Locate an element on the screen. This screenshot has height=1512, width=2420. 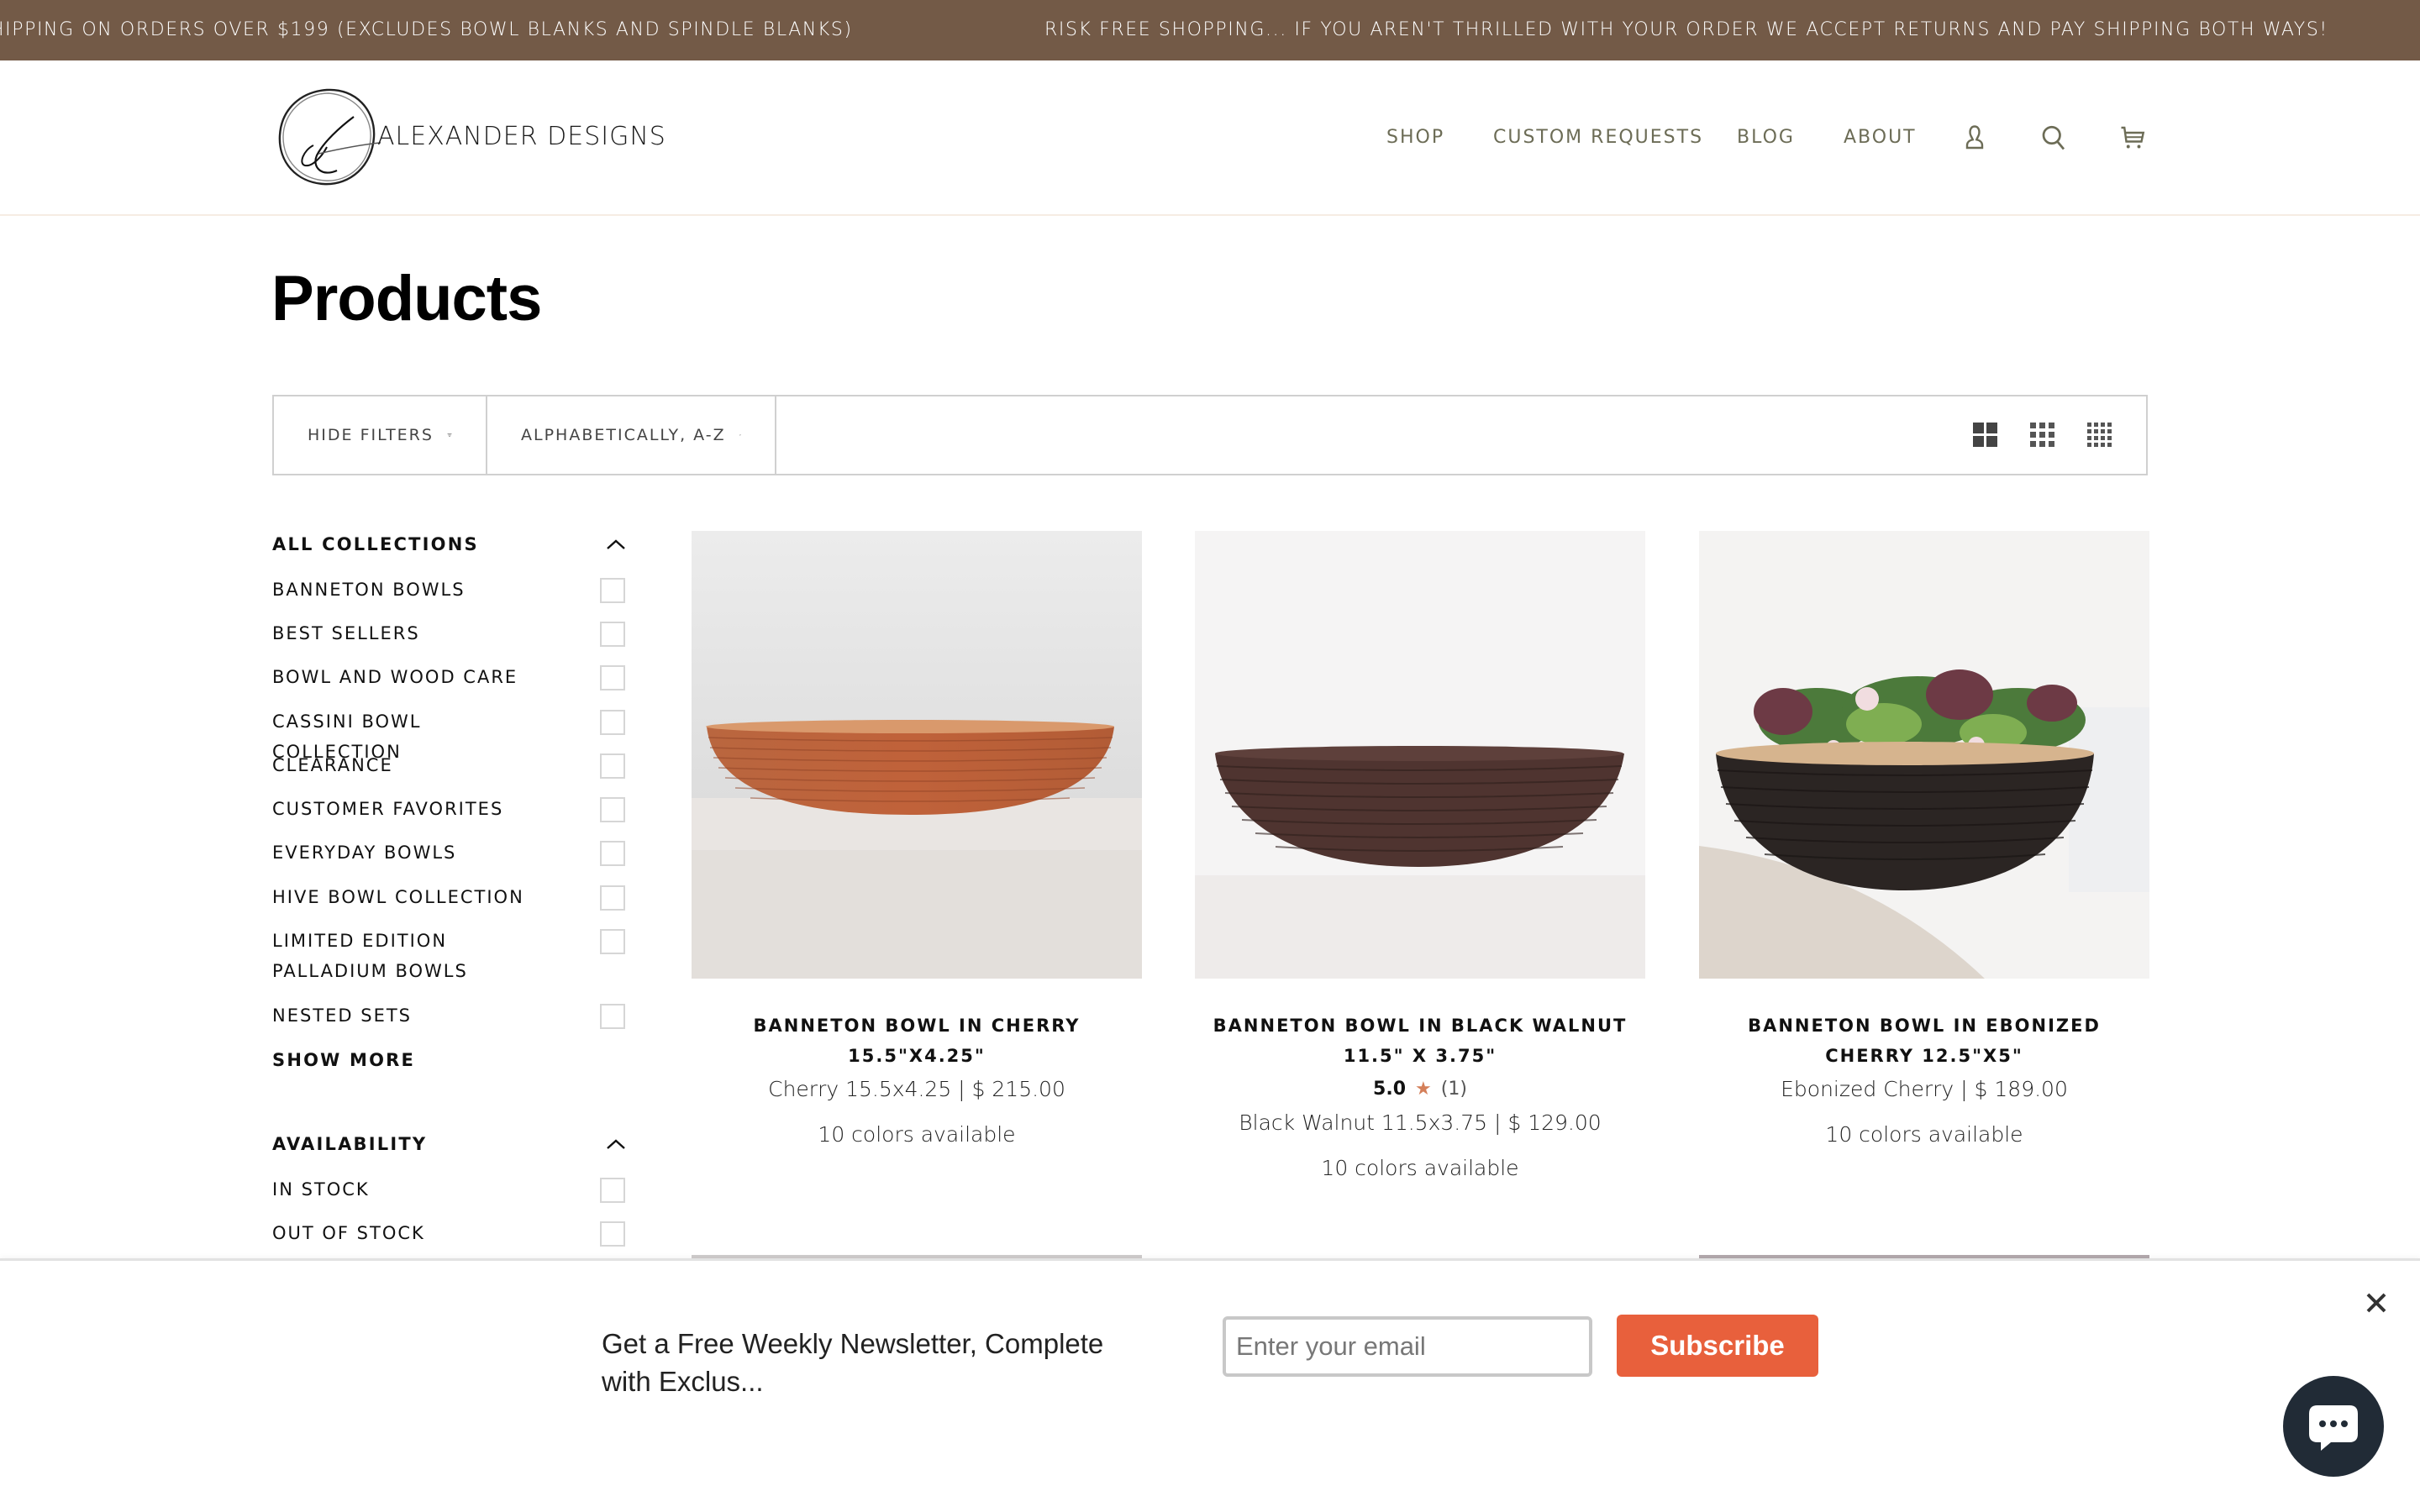
rating-count: (1) is located at coordinates (1454, 1089).